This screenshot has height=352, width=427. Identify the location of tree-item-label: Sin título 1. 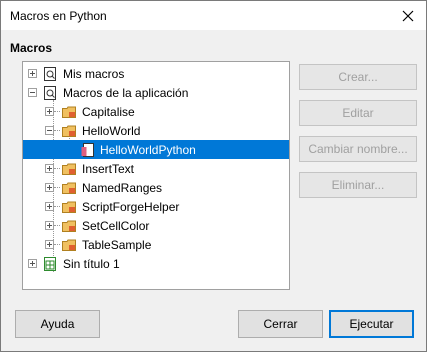
(91, 264).